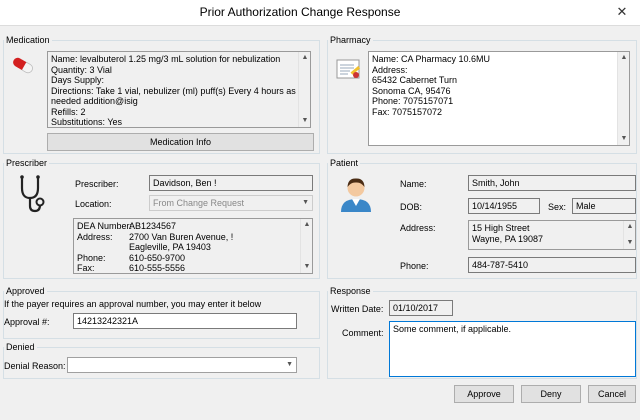 The image size is (640, 420). Describe the element at coordinates (604, 206) in the screenshot. I see `patient-sex-field: Male` at that location.